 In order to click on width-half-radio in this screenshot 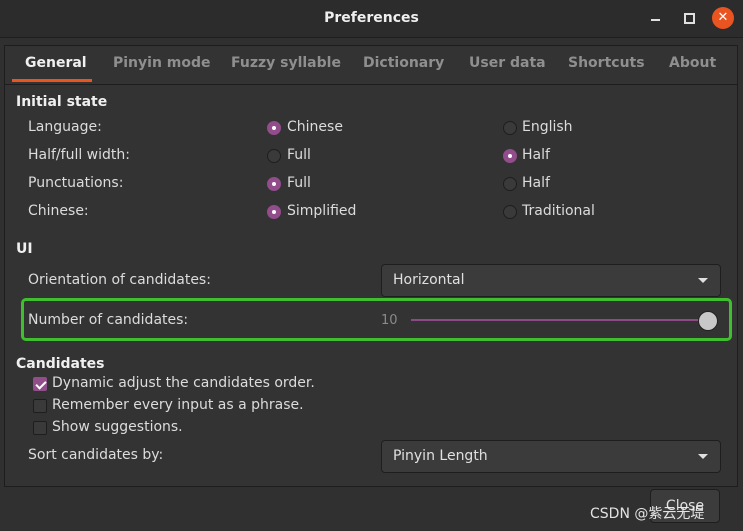, I will do `click(510, 156)`.